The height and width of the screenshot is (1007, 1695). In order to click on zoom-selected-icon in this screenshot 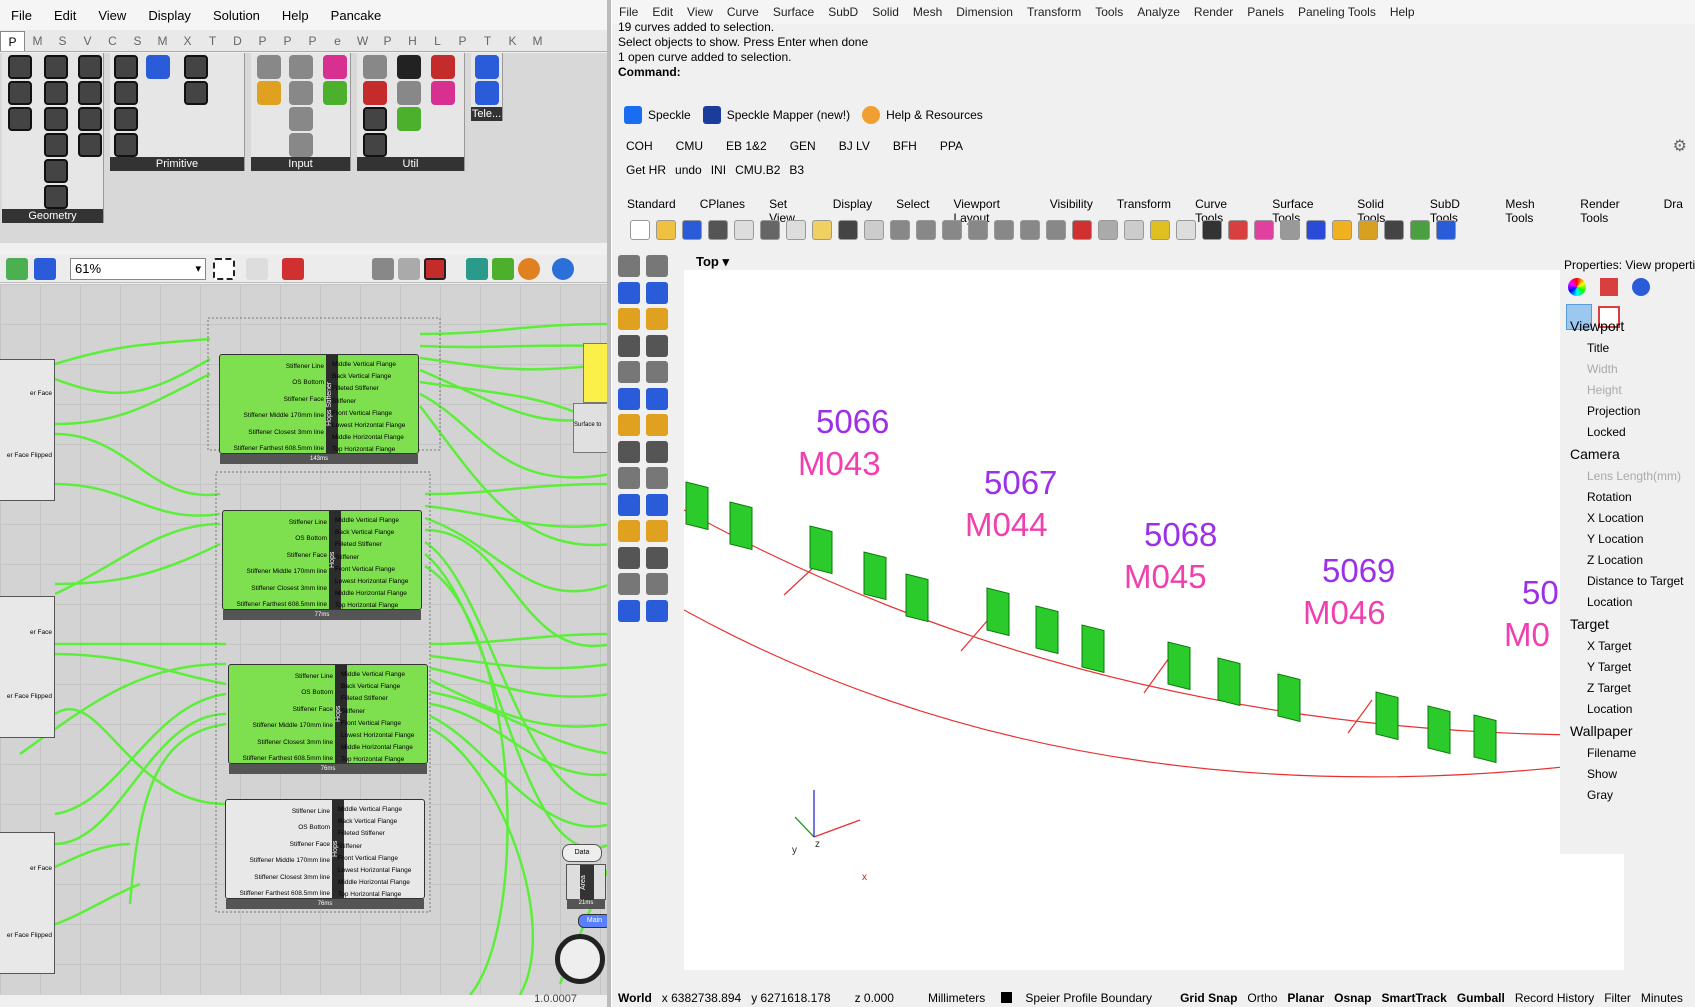, I will do `click(1004, 230)`.